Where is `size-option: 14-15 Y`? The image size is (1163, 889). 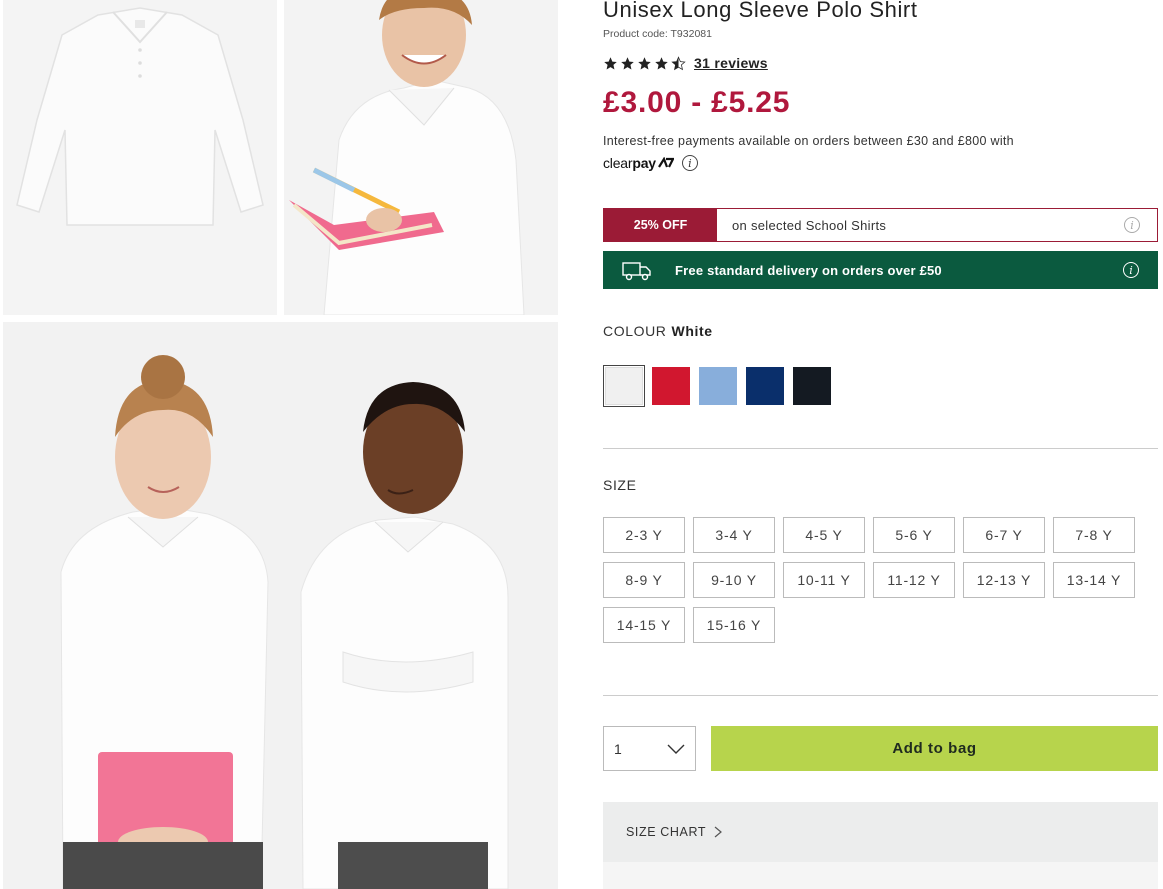
size-option: 14-15 Y is located at coordinates (644, 625).